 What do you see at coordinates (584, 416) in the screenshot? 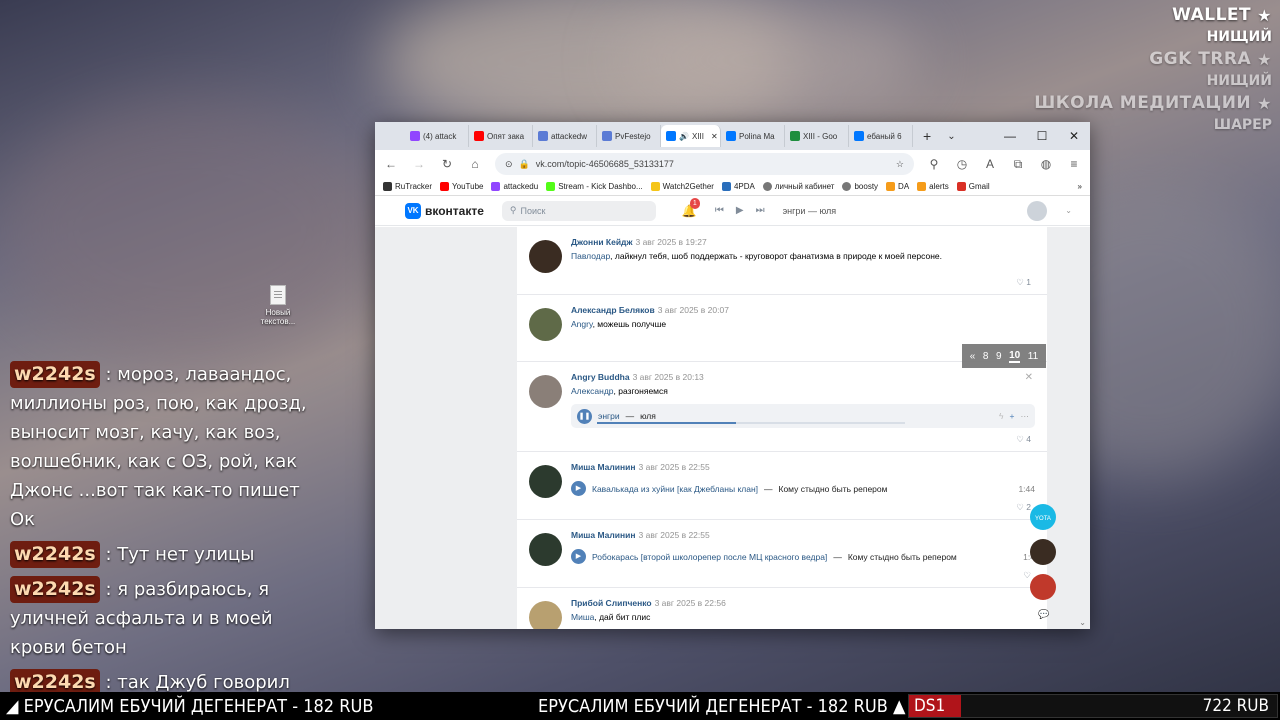
I see `pause-icon: ❚❚` at bounding box center [584, 416].